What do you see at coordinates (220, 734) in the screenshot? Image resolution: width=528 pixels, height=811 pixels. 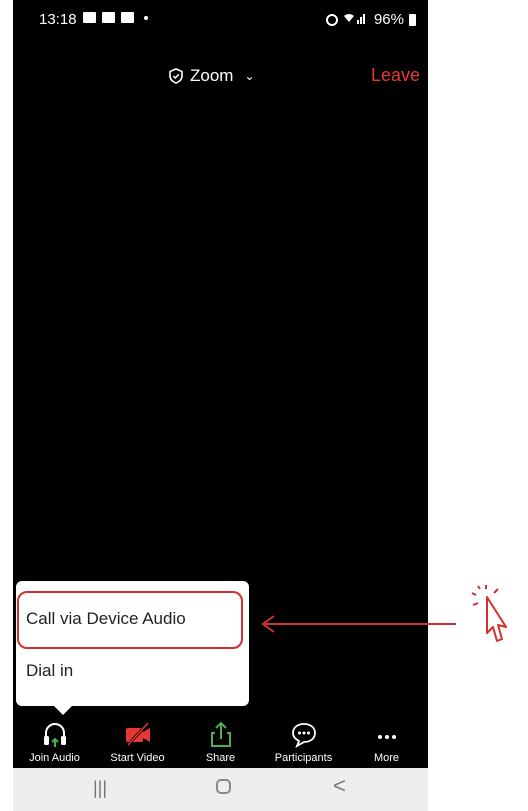 I see `share-icon` at bounding box center [220, 734].